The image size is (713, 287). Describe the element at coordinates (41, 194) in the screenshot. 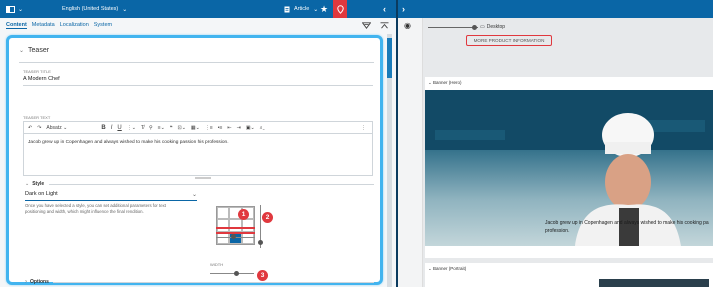

I see `style-select-value: Dark on Light` at that location.